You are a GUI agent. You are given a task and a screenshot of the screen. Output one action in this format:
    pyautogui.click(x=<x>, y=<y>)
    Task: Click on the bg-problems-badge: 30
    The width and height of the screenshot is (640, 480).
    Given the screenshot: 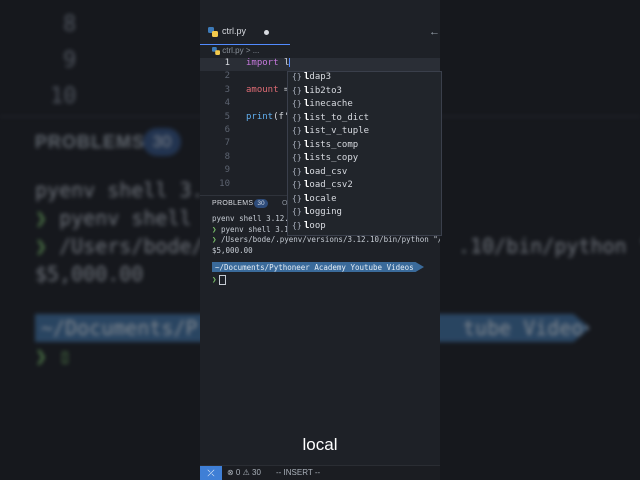 What is the action you would take?
    pyautogui.click(x=162, y=142)
    